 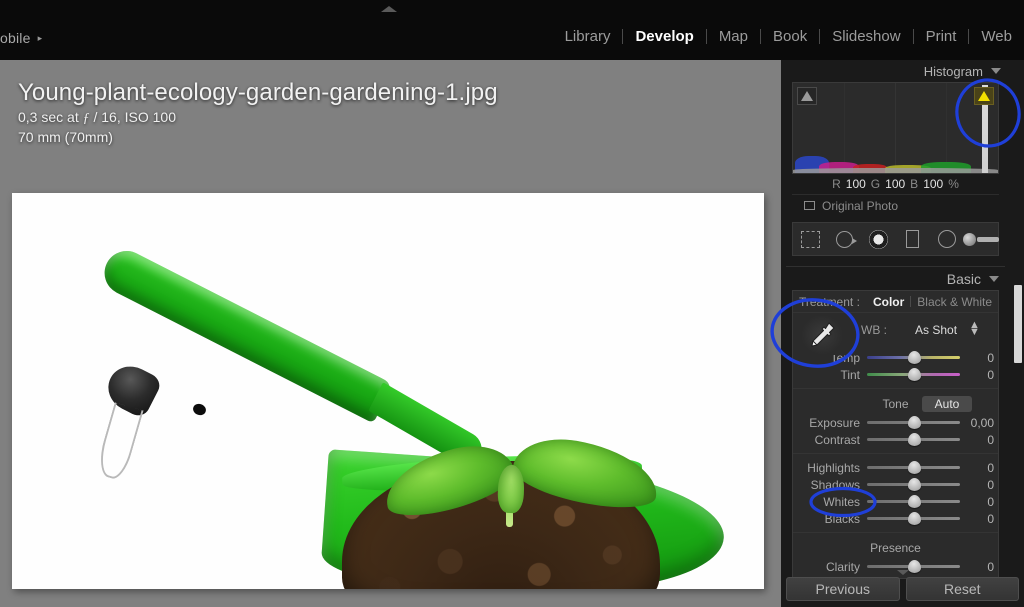 I want to click on original-photo-row: Original Photo, so click(x=895, y=205).